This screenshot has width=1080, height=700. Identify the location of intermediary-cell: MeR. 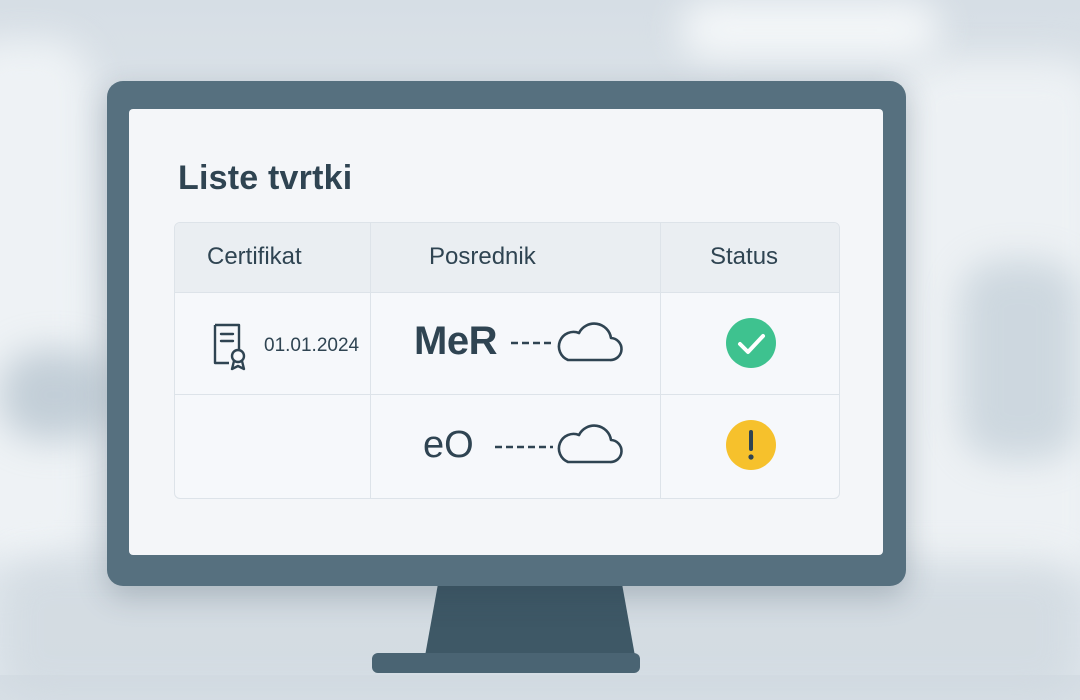
(516, 343).